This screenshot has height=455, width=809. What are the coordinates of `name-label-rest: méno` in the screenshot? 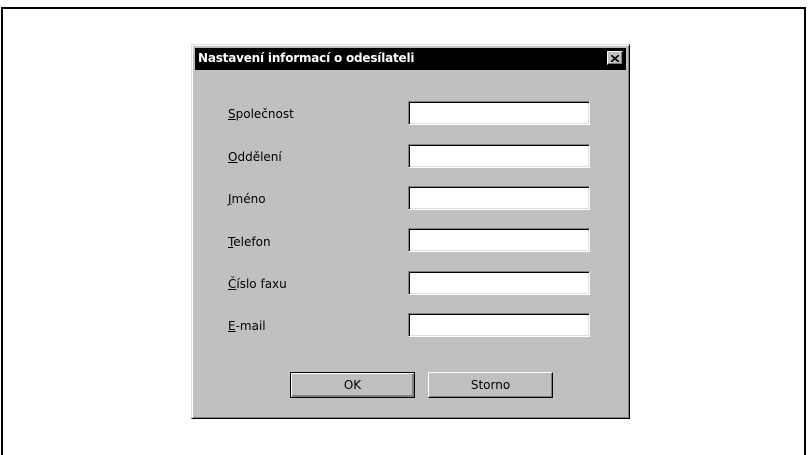 It's located at (248, 199).